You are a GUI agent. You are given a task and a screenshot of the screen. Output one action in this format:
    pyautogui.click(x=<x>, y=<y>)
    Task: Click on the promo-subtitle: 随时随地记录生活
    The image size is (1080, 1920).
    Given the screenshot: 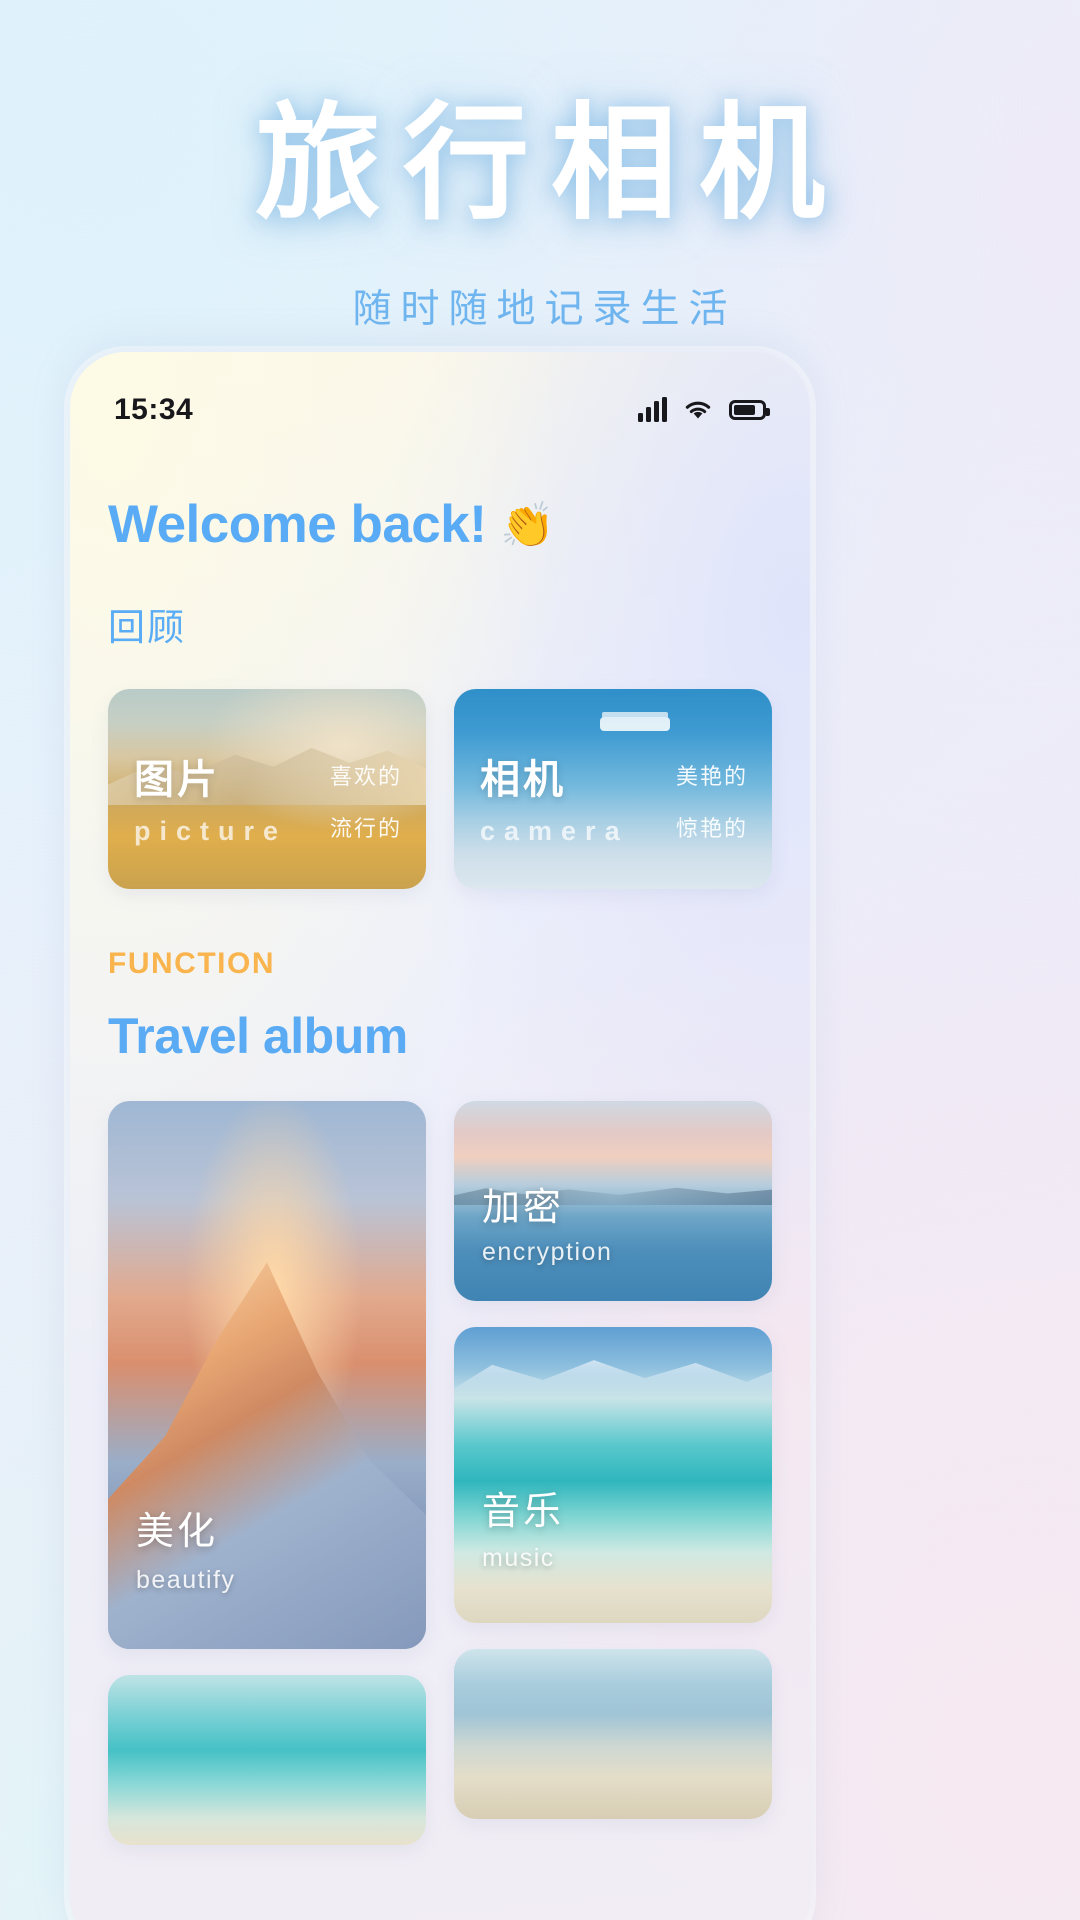 What is the action you would take?
    pyautogui.click(x=544, y=309)
    